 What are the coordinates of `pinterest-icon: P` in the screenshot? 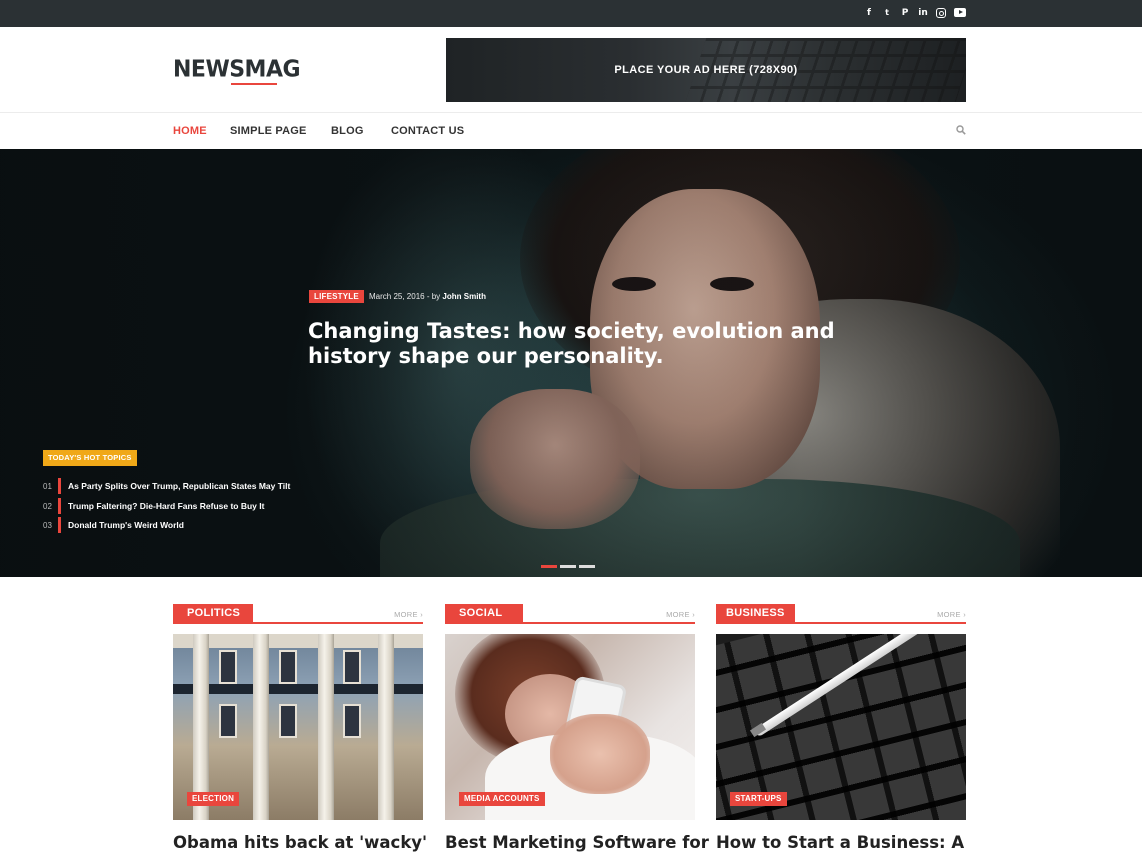 It's located at (905, 13).